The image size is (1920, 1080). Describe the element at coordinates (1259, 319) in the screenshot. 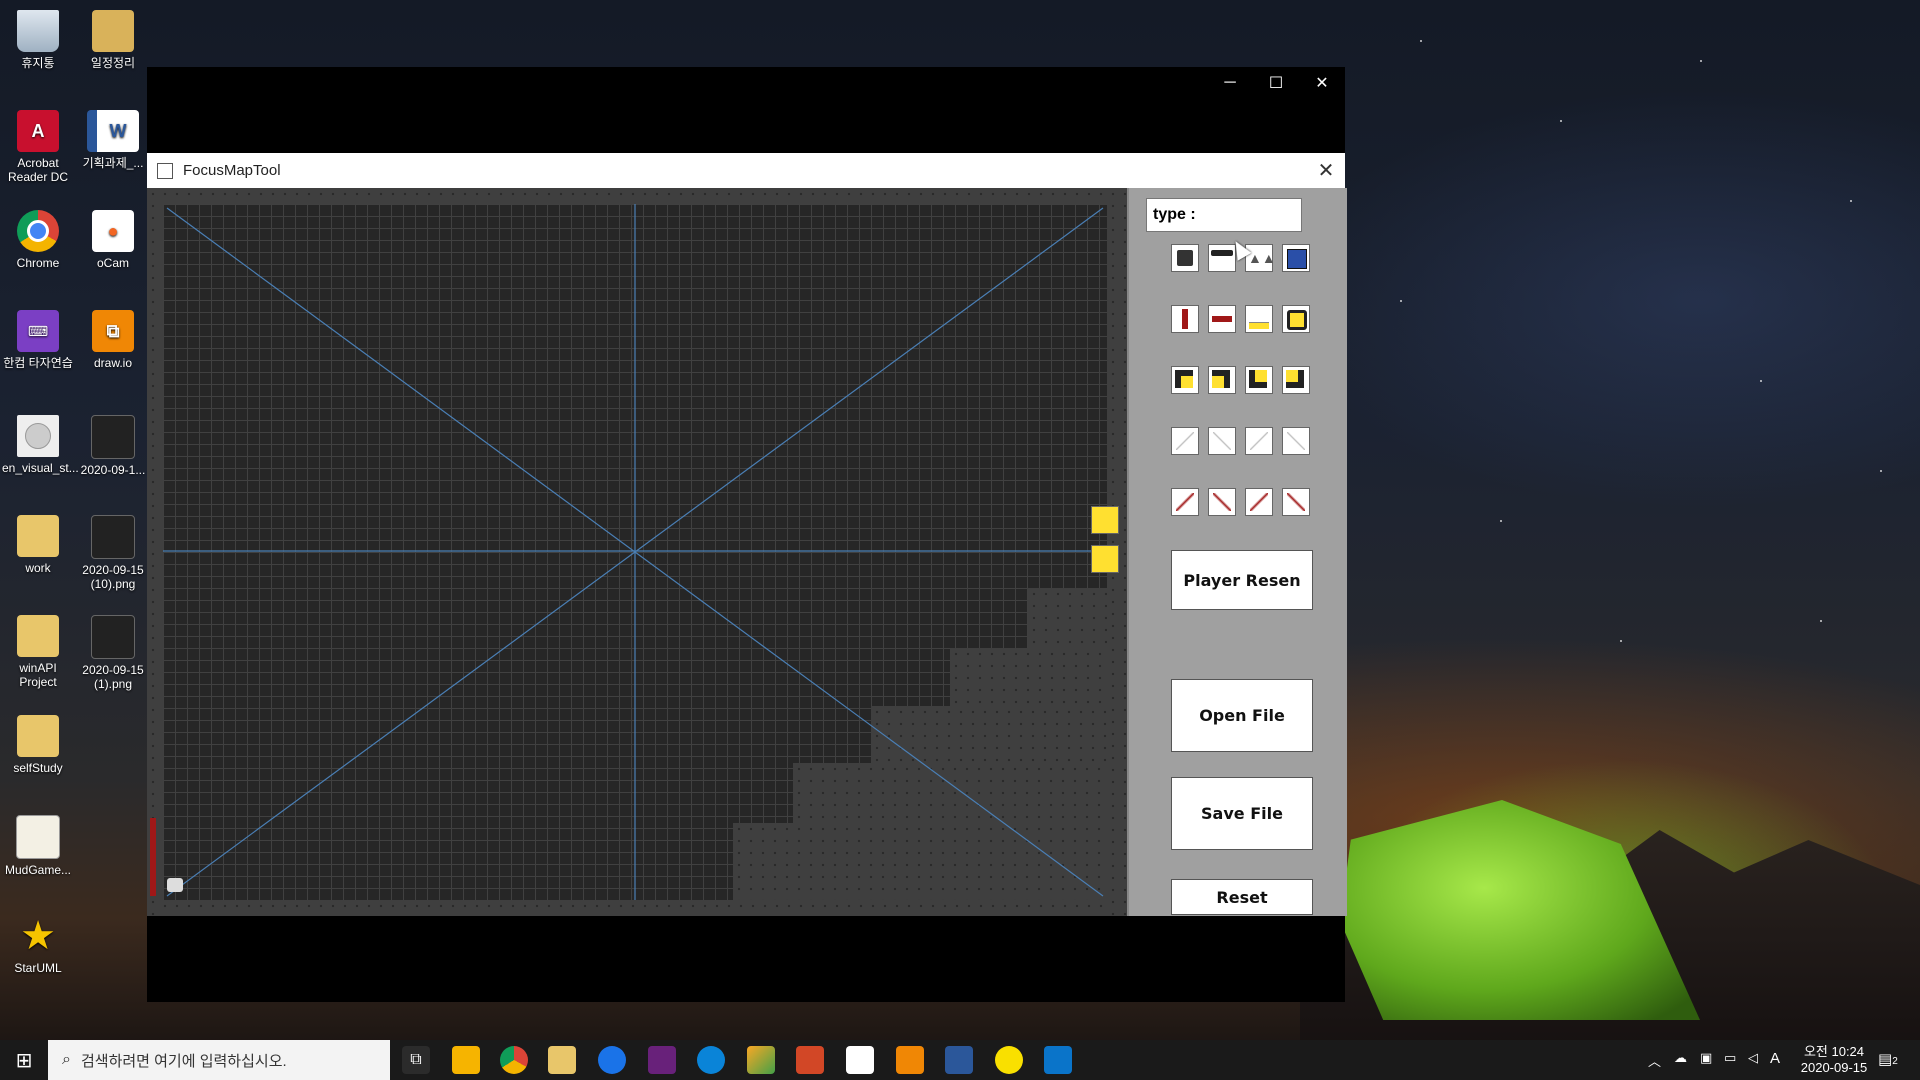

I see `tile-yellow-floor` at that location.